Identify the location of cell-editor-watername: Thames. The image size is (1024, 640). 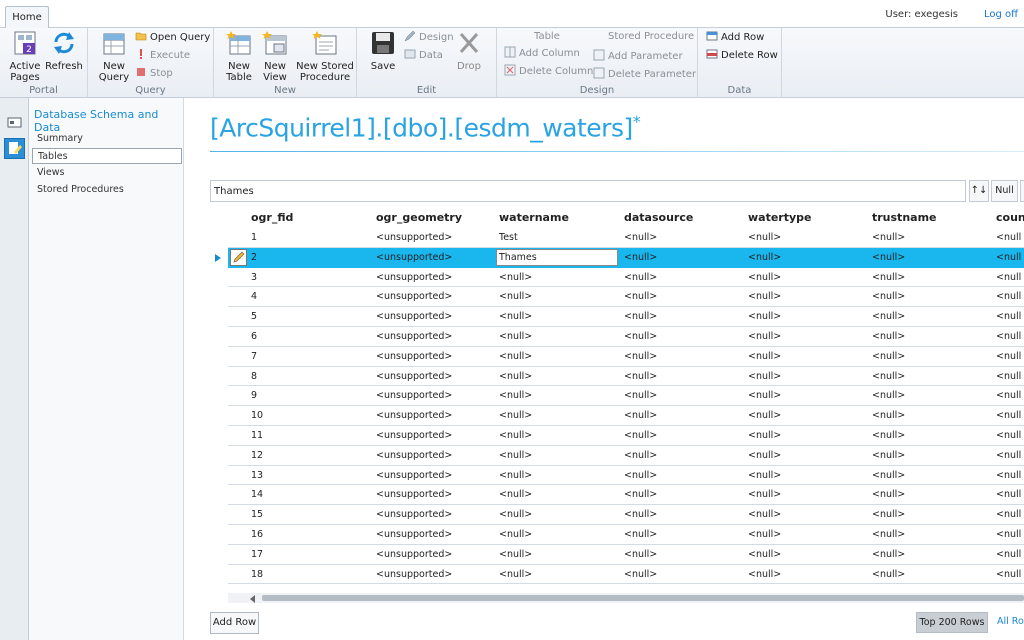
(557, 257).